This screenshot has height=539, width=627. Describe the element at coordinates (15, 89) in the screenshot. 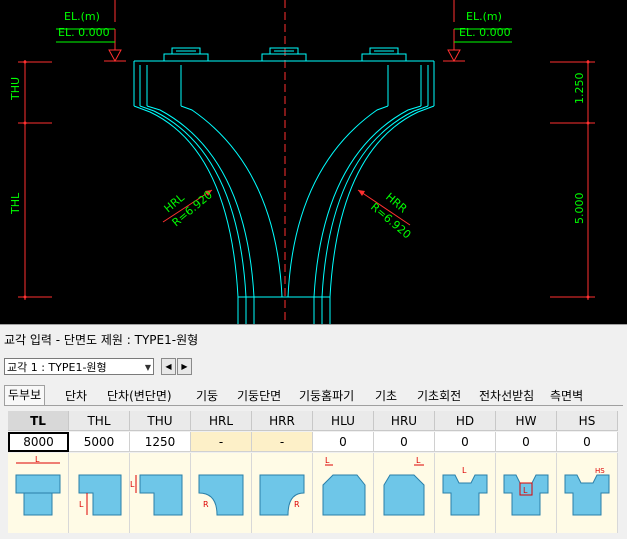

I see `dim-left-top-label: THU` at that location.